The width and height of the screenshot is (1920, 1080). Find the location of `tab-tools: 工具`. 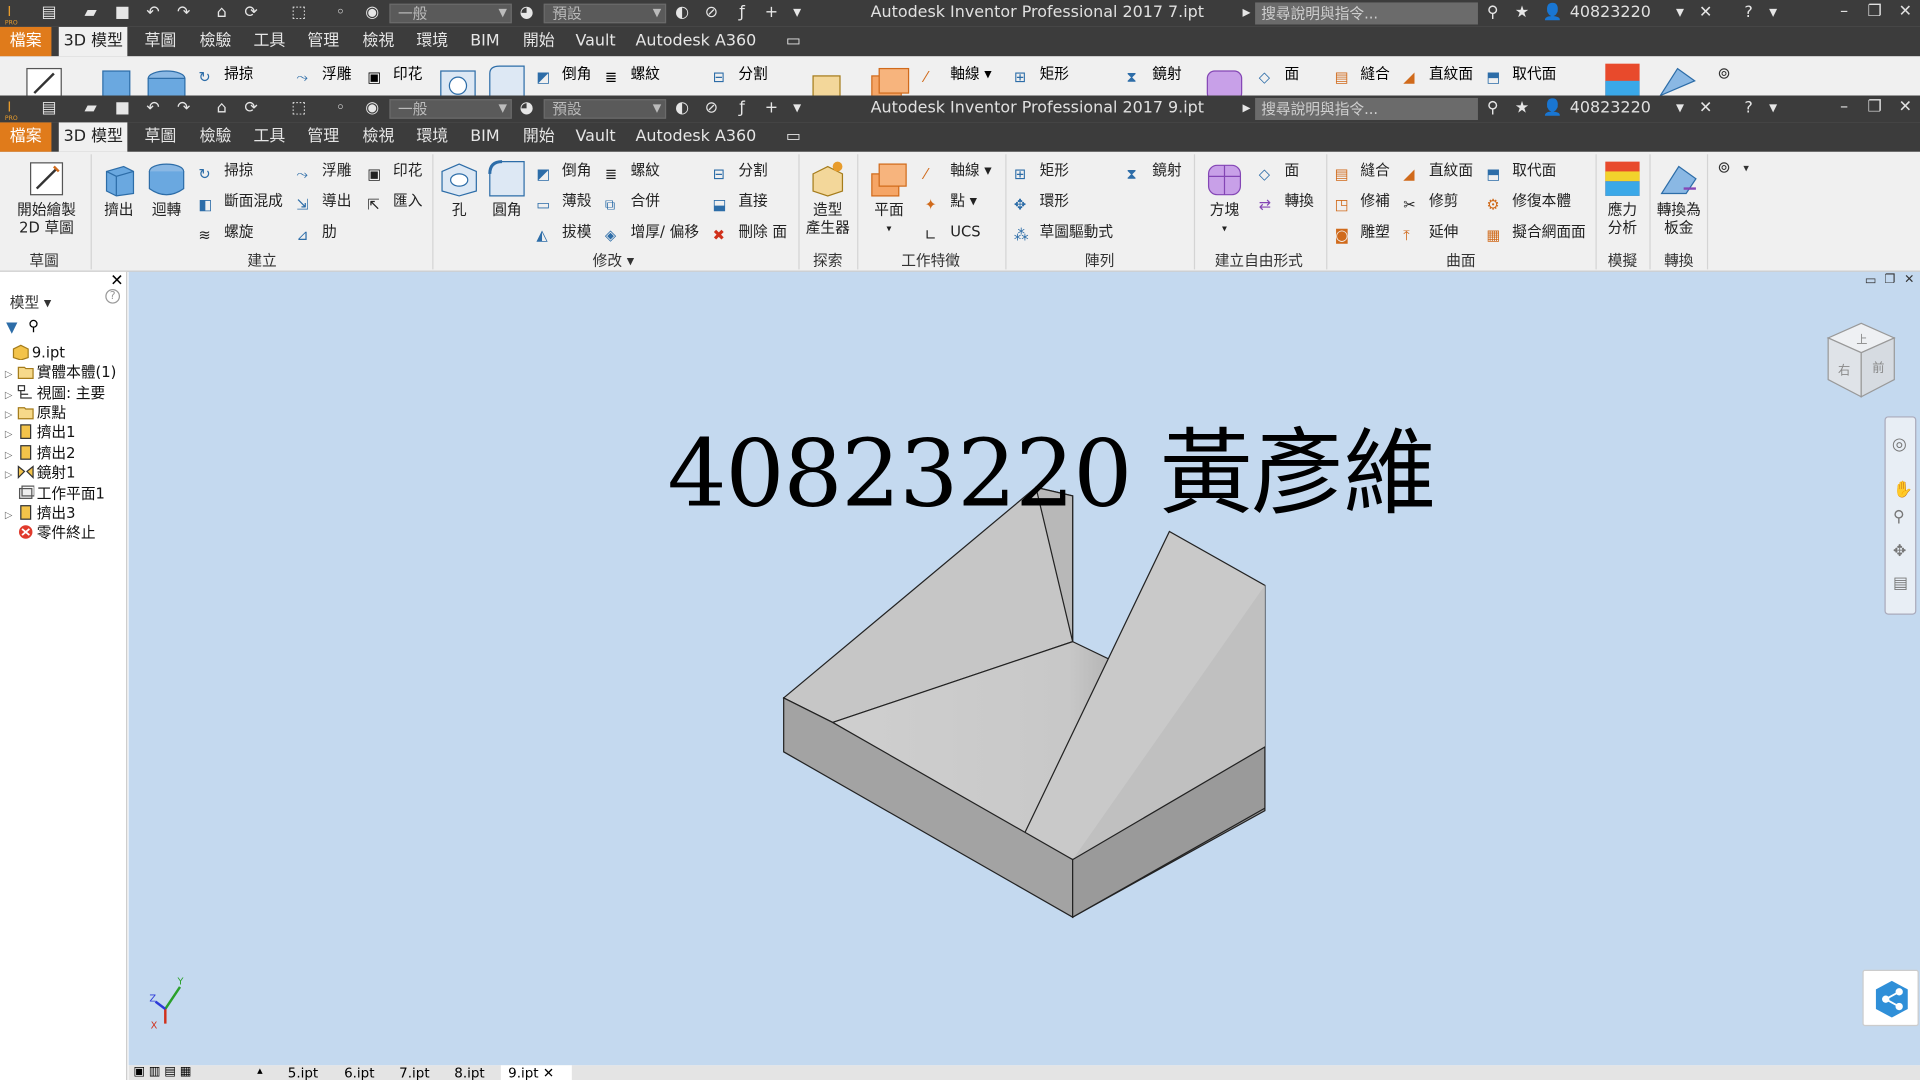

tab-tools: 工具 is located at coordinates (270, 42).